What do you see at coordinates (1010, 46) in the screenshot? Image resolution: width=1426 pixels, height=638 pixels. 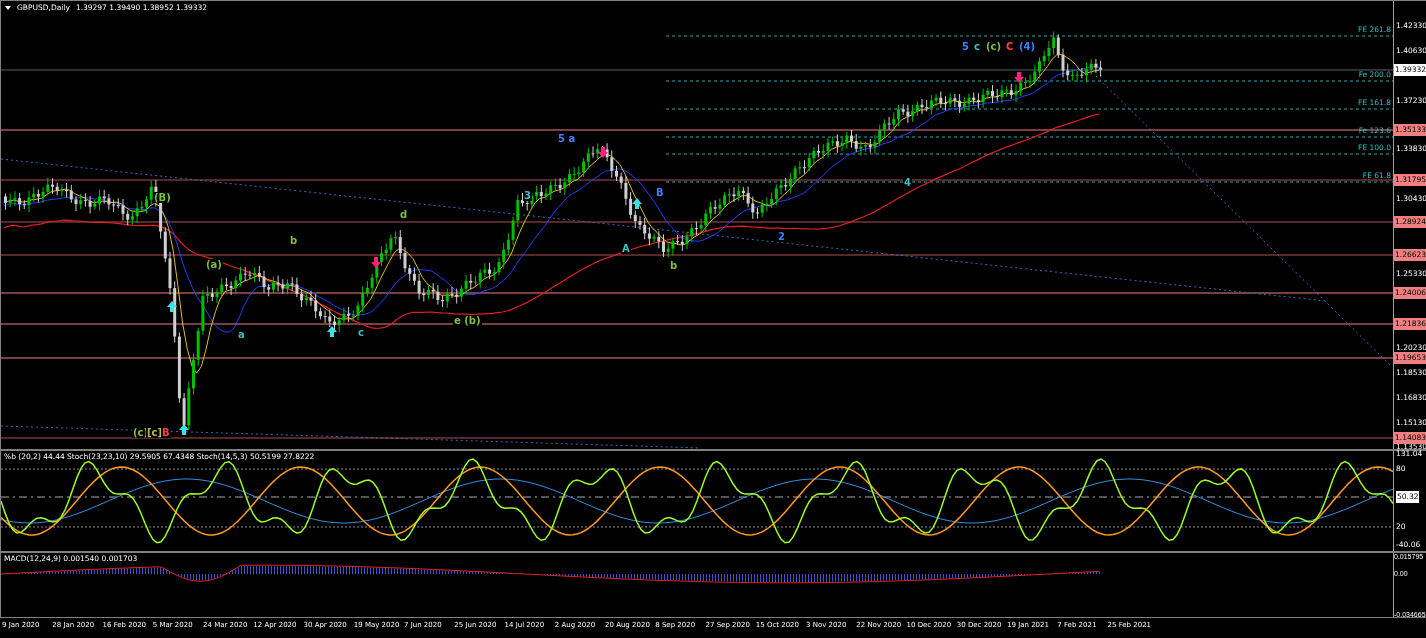 I see `wave-label: C` at bounding box center [1010, 46].